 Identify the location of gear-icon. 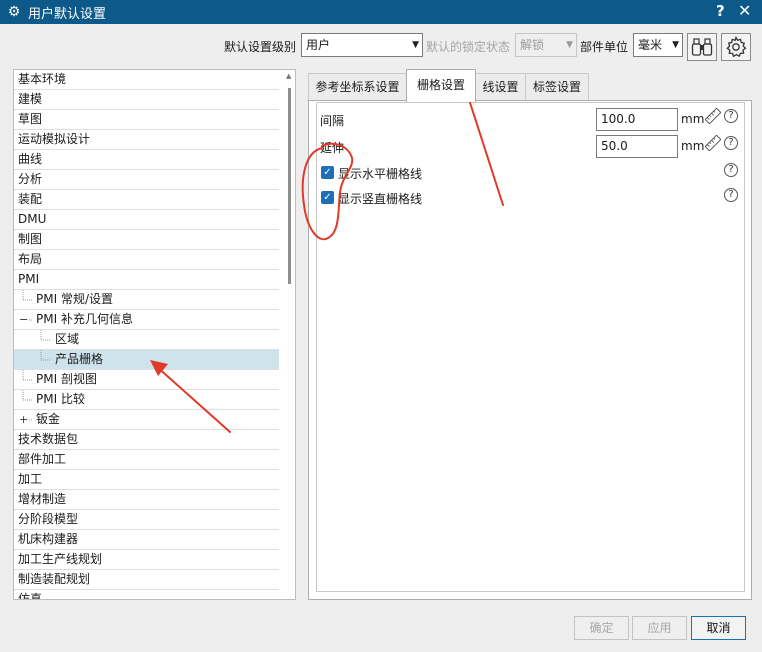
(736, 47).